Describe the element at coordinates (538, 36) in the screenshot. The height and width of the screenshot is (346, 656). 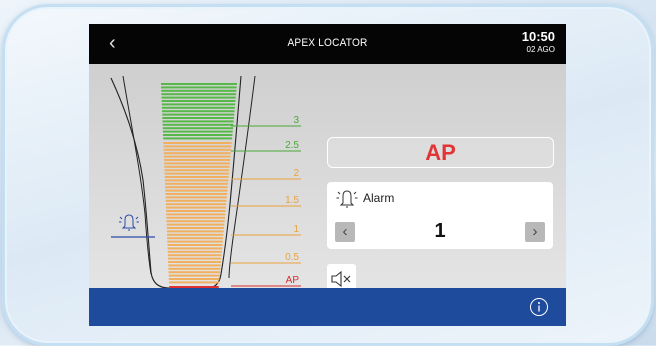
I see `clock-time: 10:50` at that location.